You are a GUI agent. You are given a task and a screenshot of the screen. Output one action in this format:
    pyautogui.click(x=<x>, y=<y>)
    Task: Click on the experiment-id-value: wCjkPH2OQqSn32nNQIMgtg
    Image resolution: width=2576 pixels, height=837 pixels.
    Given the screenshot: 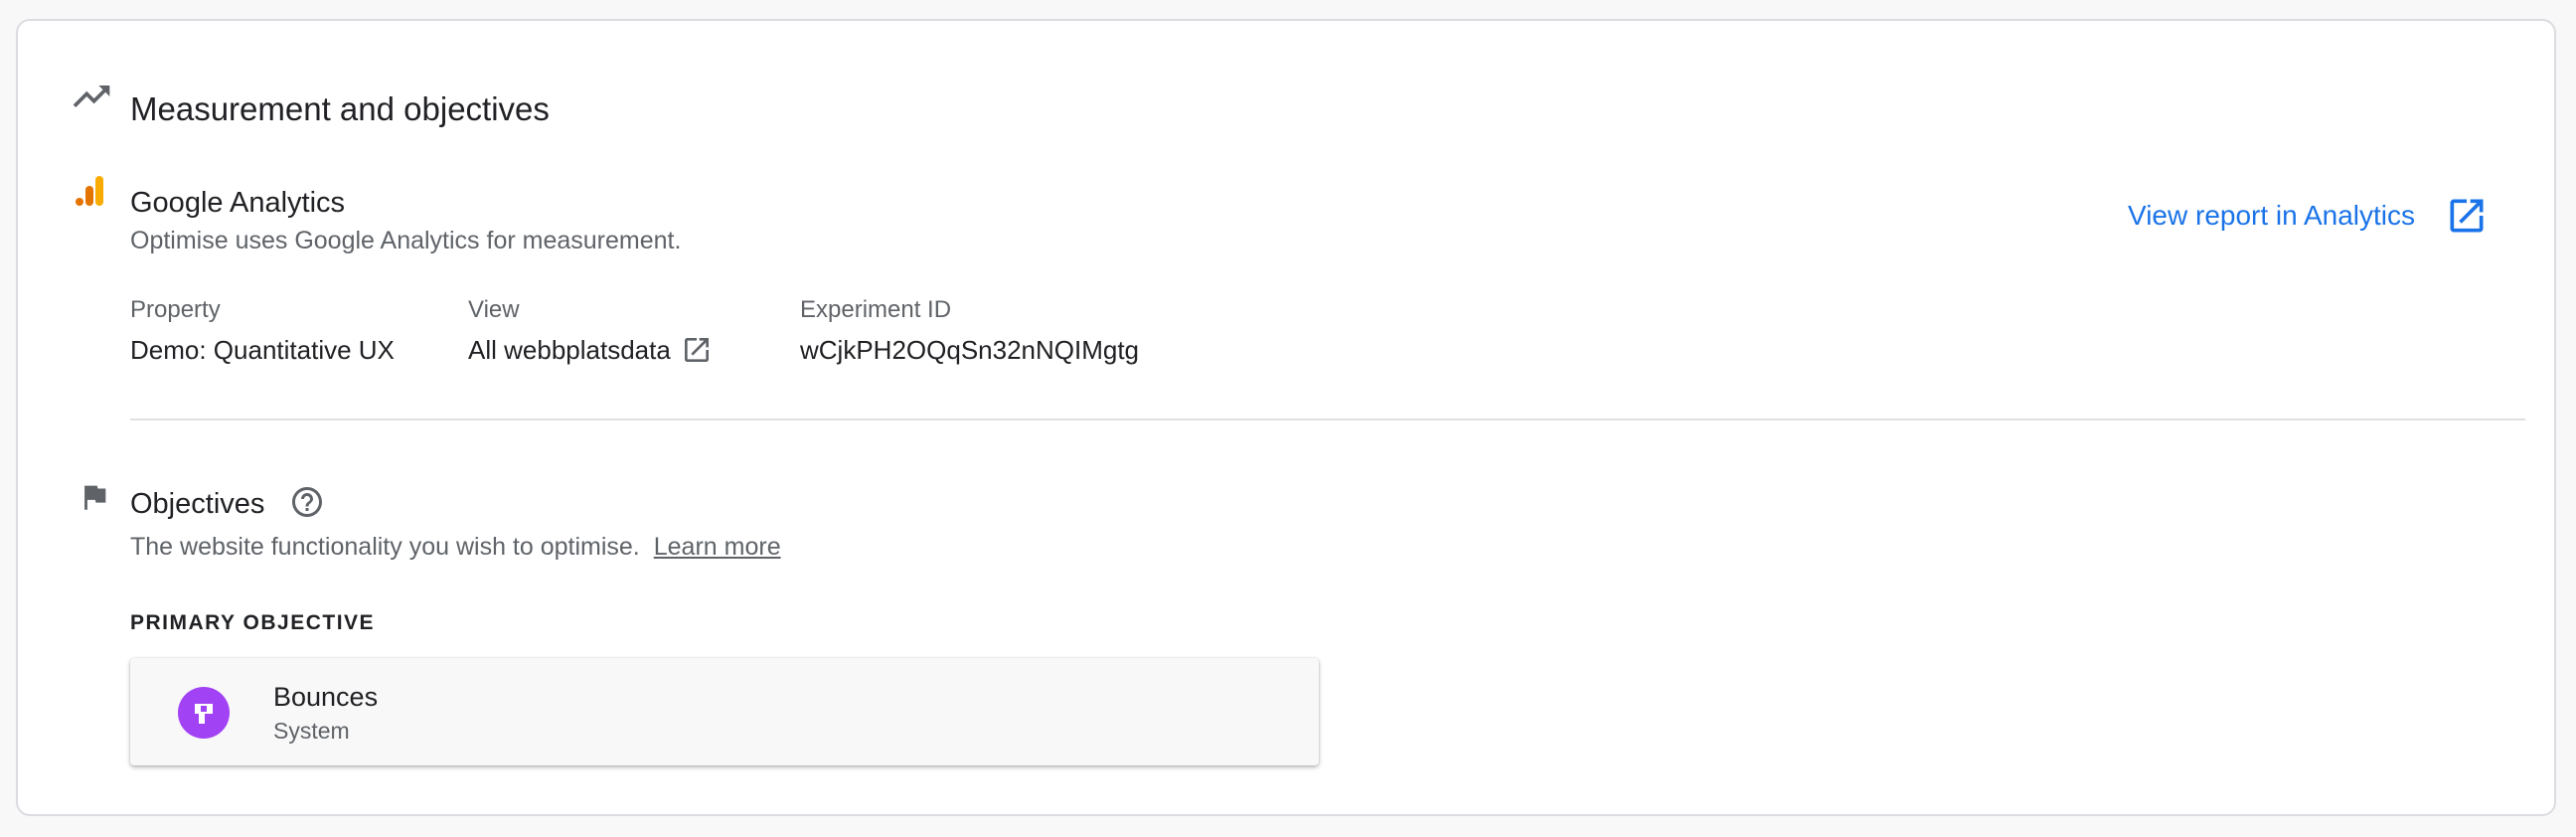 What is the action you would take?
    pyautogui.click(x=970, y=350)
    